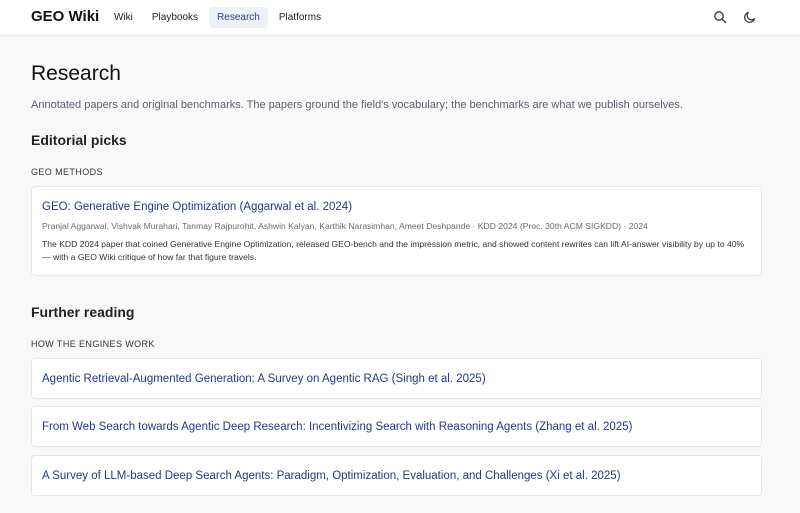 The height and width of the screenshot is (513, 800). Describe the element at coordinates (300, 17) in the screenshot. I see `nav-platforms: Platforms` at that location.